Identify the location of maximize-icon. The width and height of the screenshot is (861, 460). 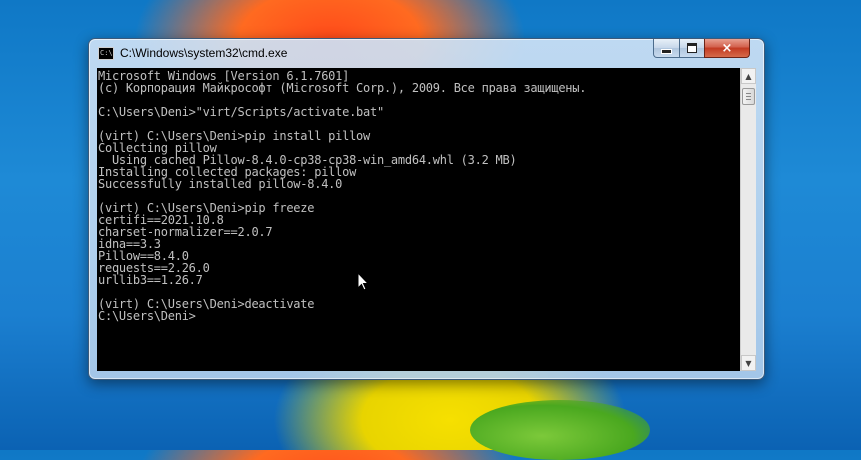
(692, 48).